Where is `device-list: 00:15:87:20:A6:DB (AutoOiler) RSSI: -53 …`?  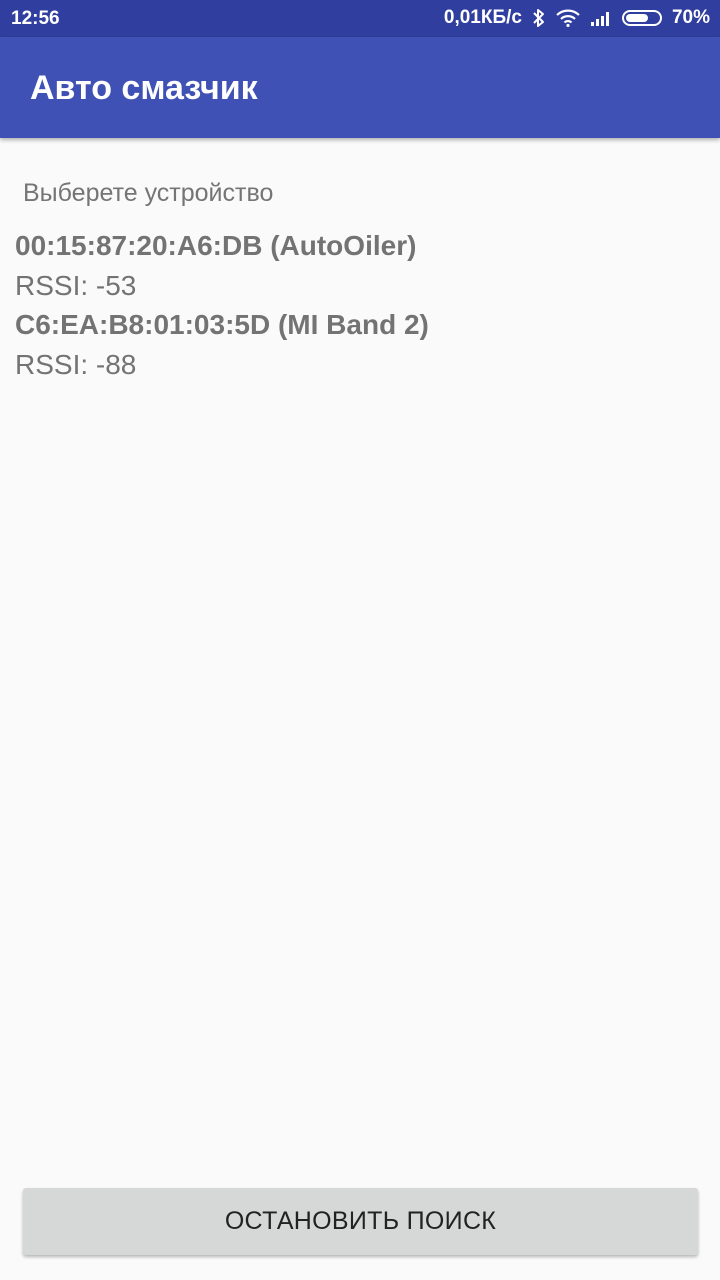
device-list: 00:15:87:20:A6:DB (AutoOiler) RSSI: -53 … is located at coordinates (360, 307).